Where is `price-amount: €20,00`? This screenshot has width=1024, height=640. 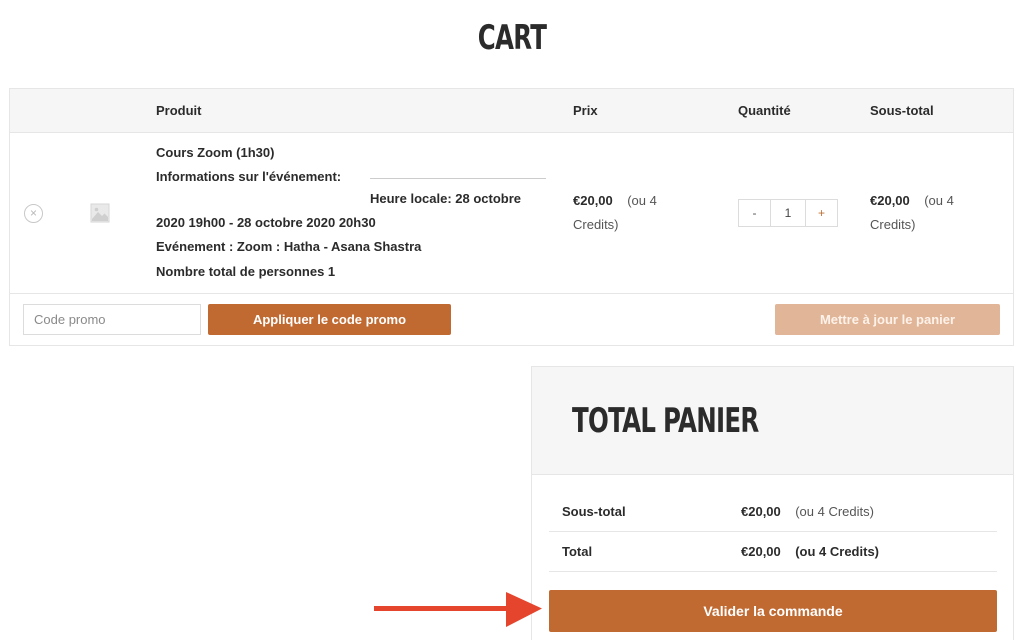
price-amount: €20,00 is located at coordinates (593, 200).